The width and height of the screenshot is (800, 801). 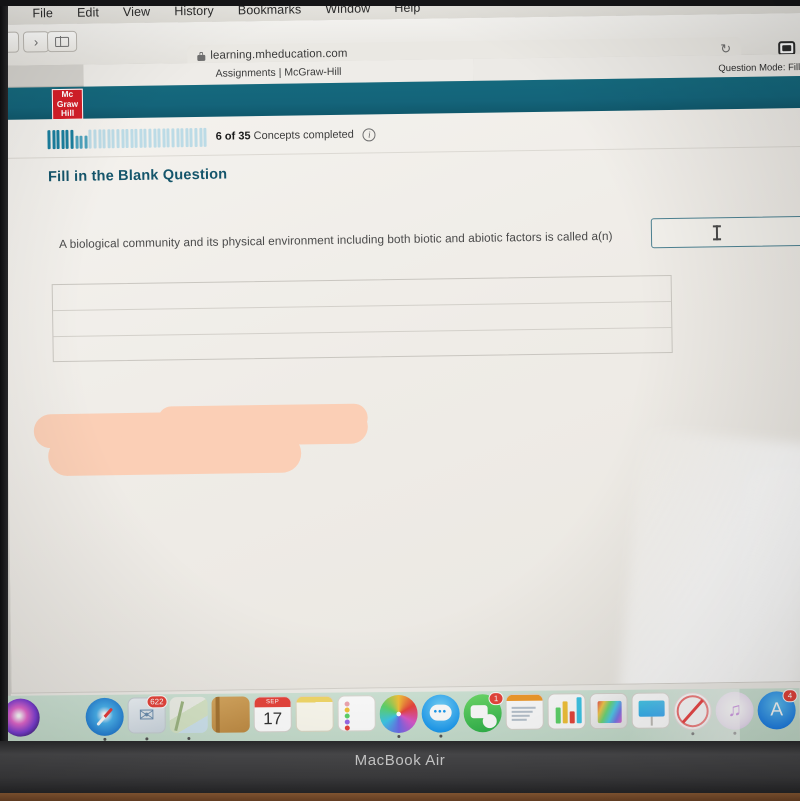 I want to click on dock-item-reminders, so click(x=356, y=714).